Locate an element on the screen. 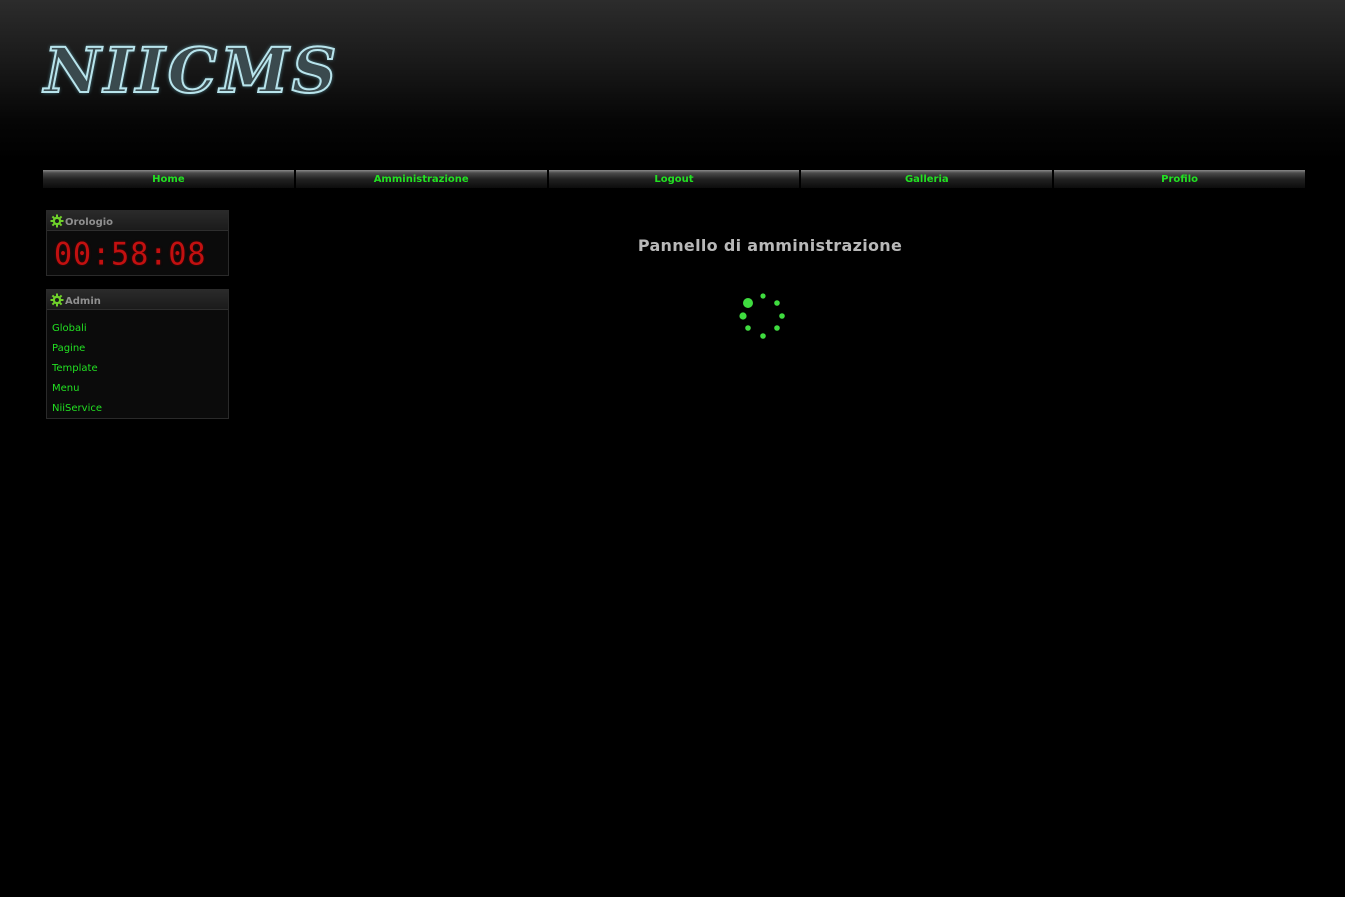 Image resolution: width=1345 pixels, height=897 pixels. nav-item-label: Logout is located at coordinates (674, 179).